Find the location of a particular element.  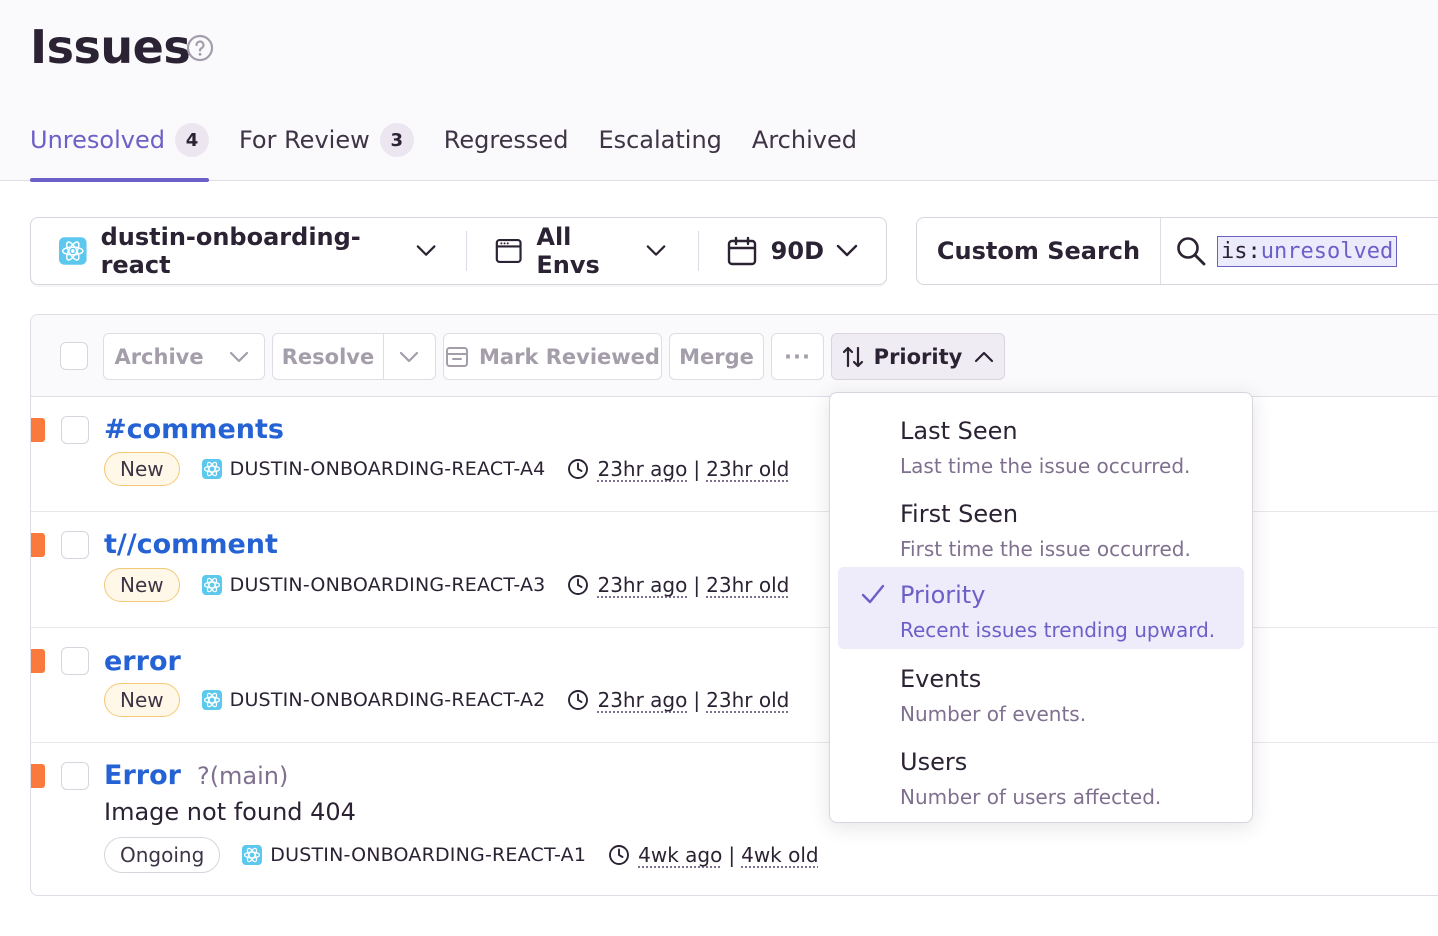

chevron-up-icon is located at coordinates (984, 356).